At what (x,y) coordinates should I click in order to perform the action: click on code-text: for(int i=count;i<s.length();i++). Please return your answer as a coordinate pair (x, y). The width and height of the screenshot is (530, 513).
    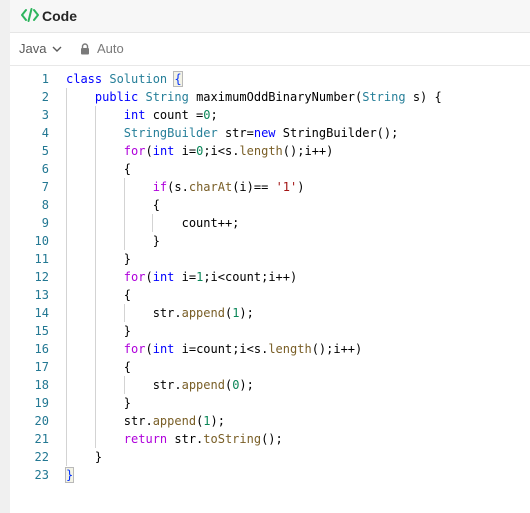
    Looking at the image, I should click on (214, 349).